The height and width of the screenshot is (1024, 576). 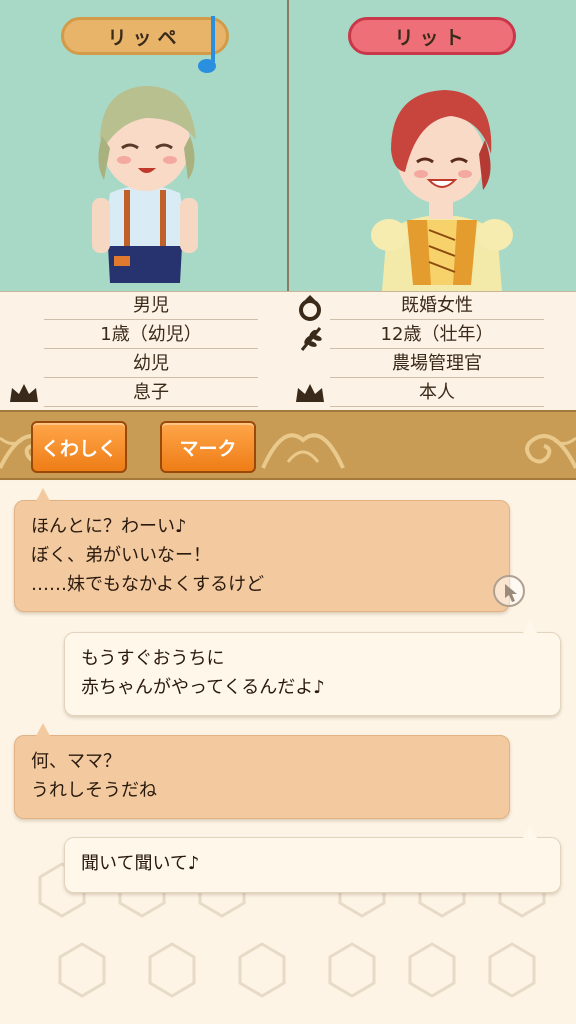 What do you see at coordinates (208, 447) in the screenshot?
I see `mark-button: マーク` at bounding box center [208, 447].